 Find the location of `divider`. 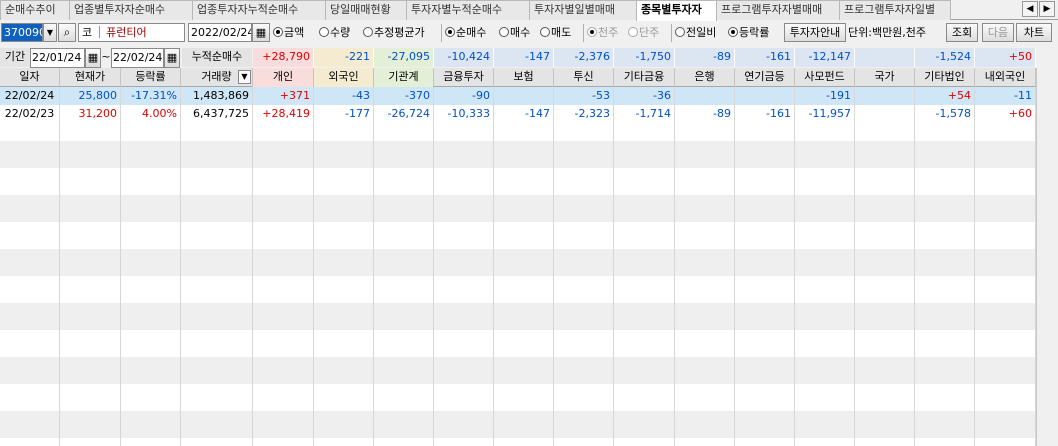

divider is located at coordinates (99, 32).